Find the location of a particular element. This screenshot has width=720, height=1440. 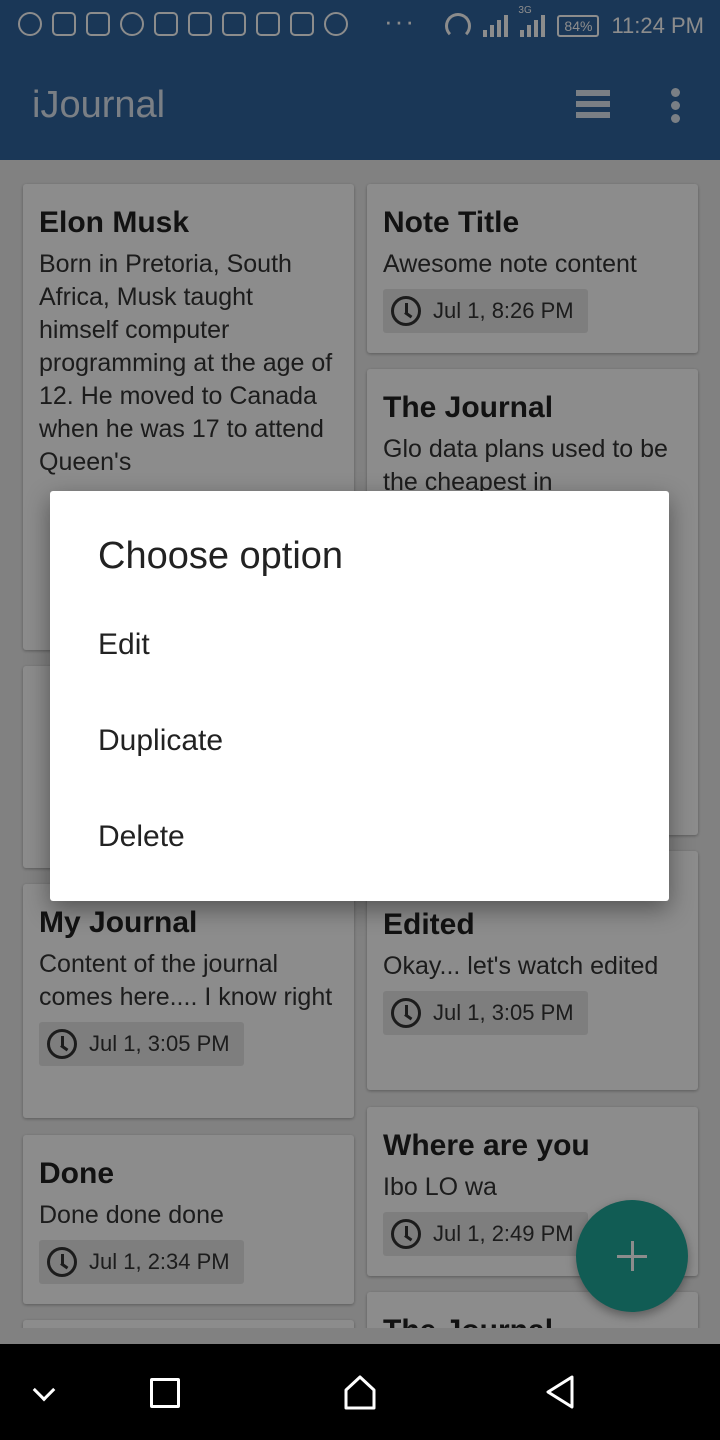

navigation-bar is located at coordinates (360, 1392).